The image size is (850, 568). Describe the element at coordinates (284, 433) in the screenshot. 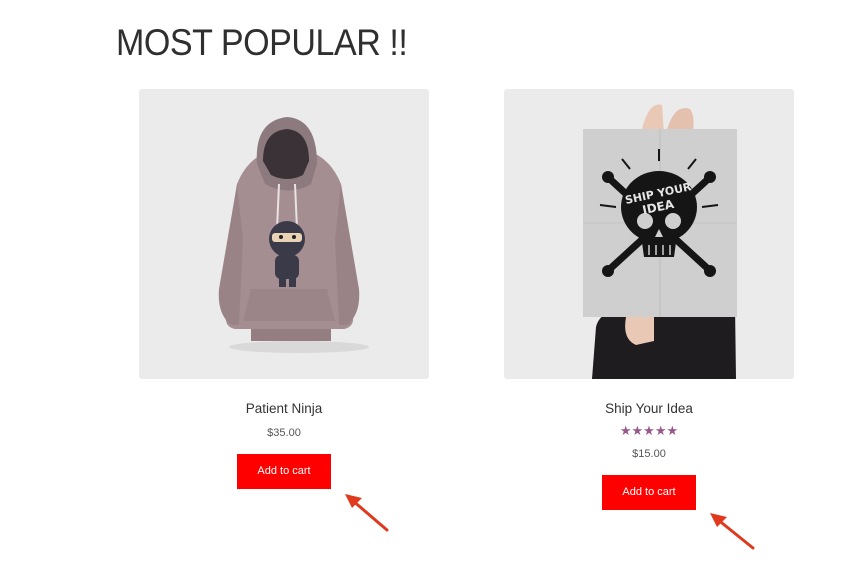

I see `product-price: $35.00` at that location.